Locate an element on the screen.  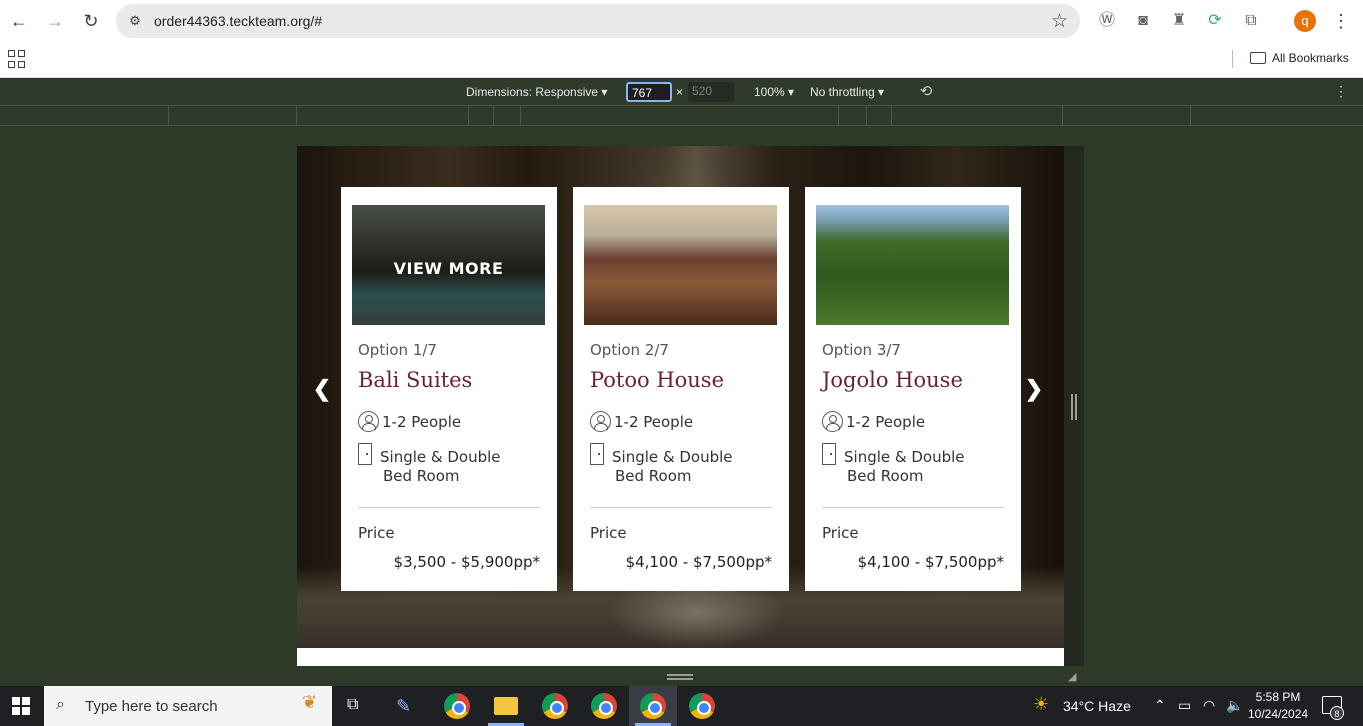
option-counter: Option 2/7 is located at coordinates (629, 350).